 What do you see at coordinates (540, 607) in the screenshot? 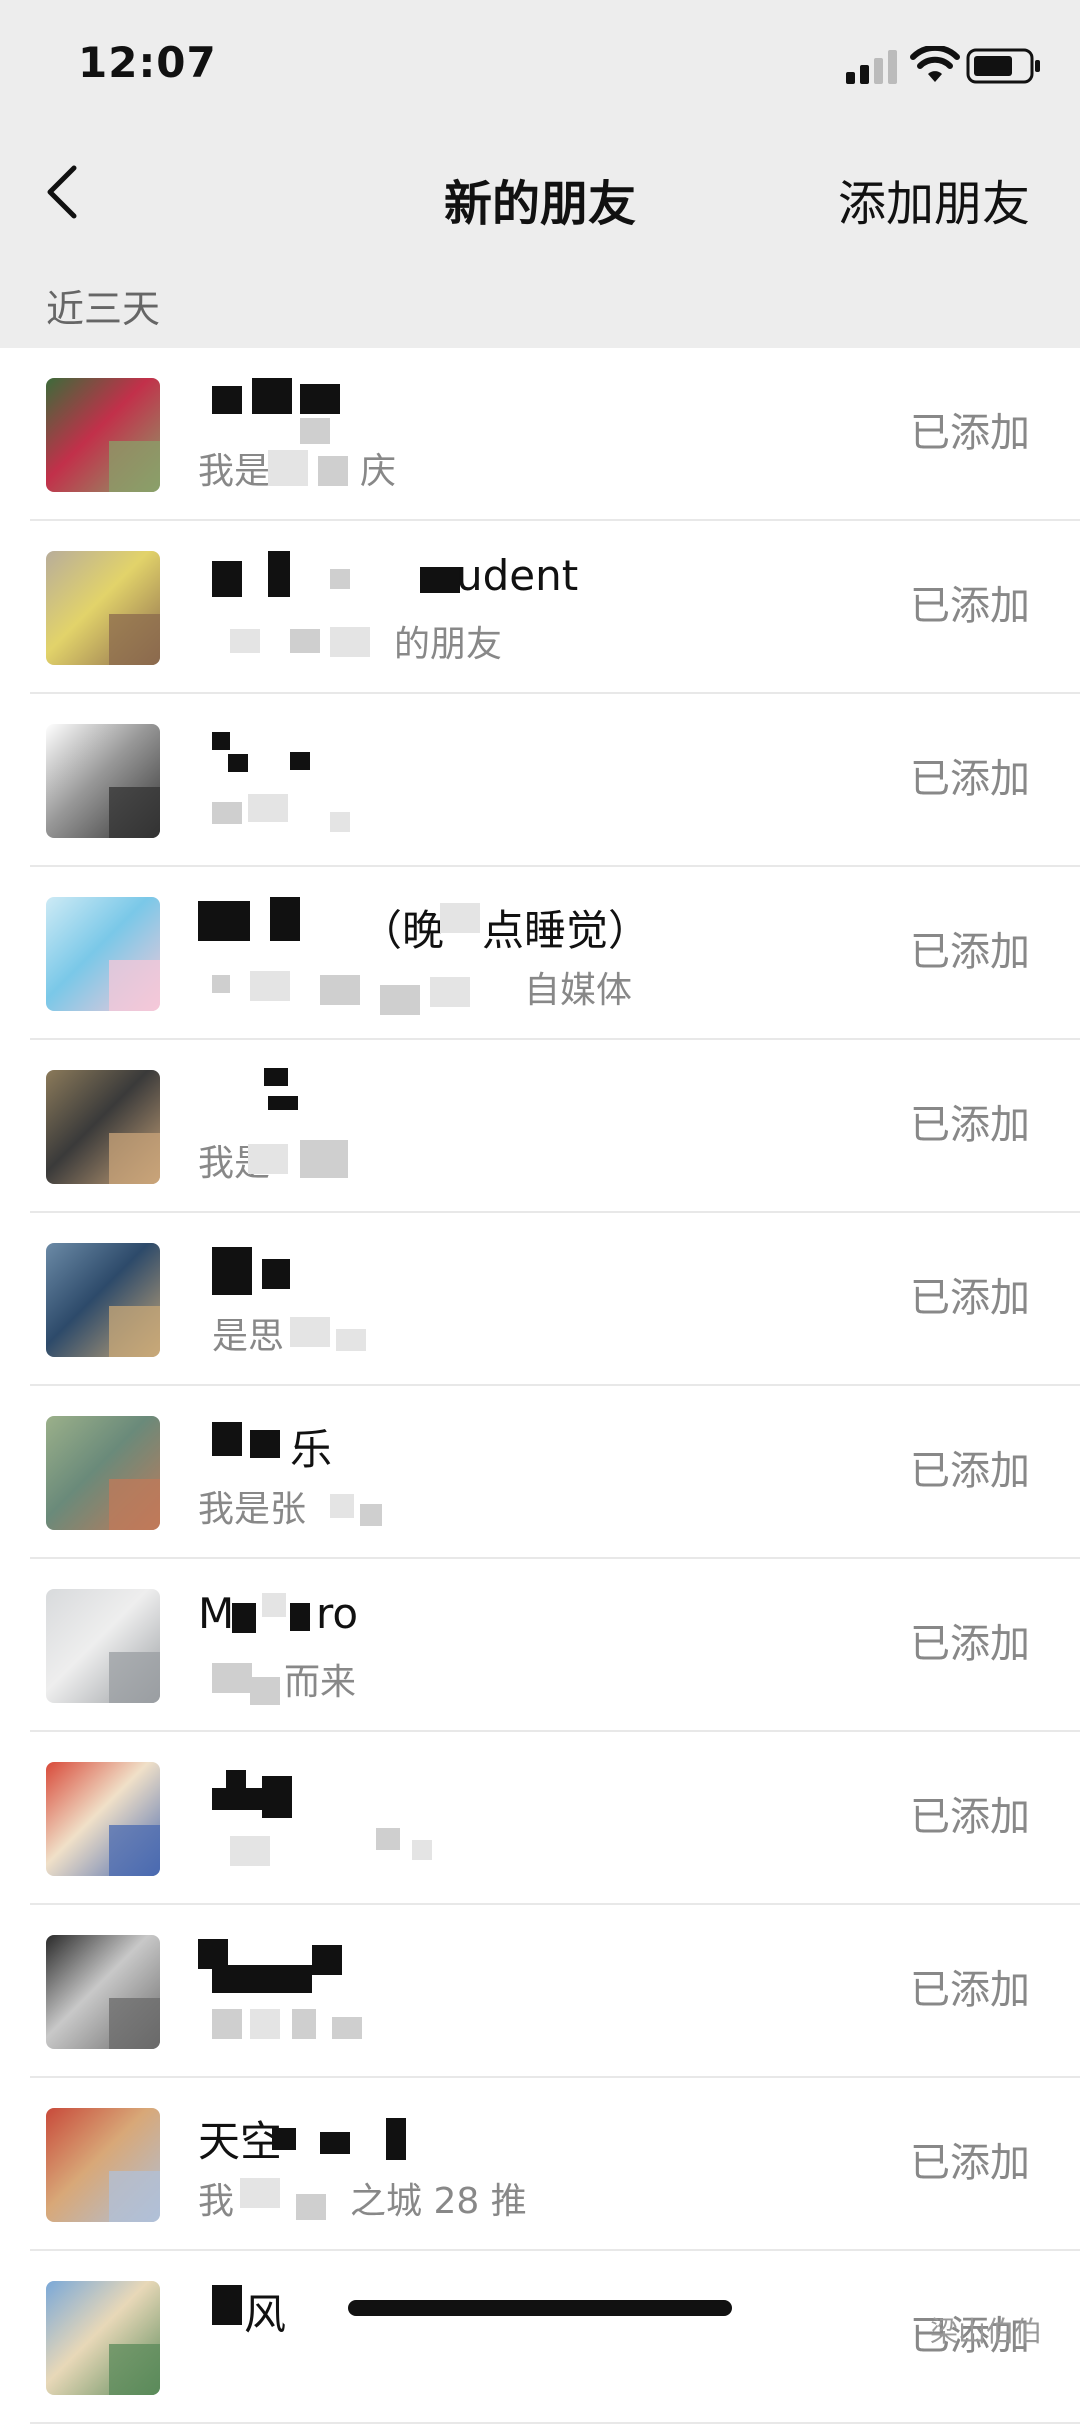
I see `list-item: udent 的朋友 已添加` at bounding box center [540, 607].